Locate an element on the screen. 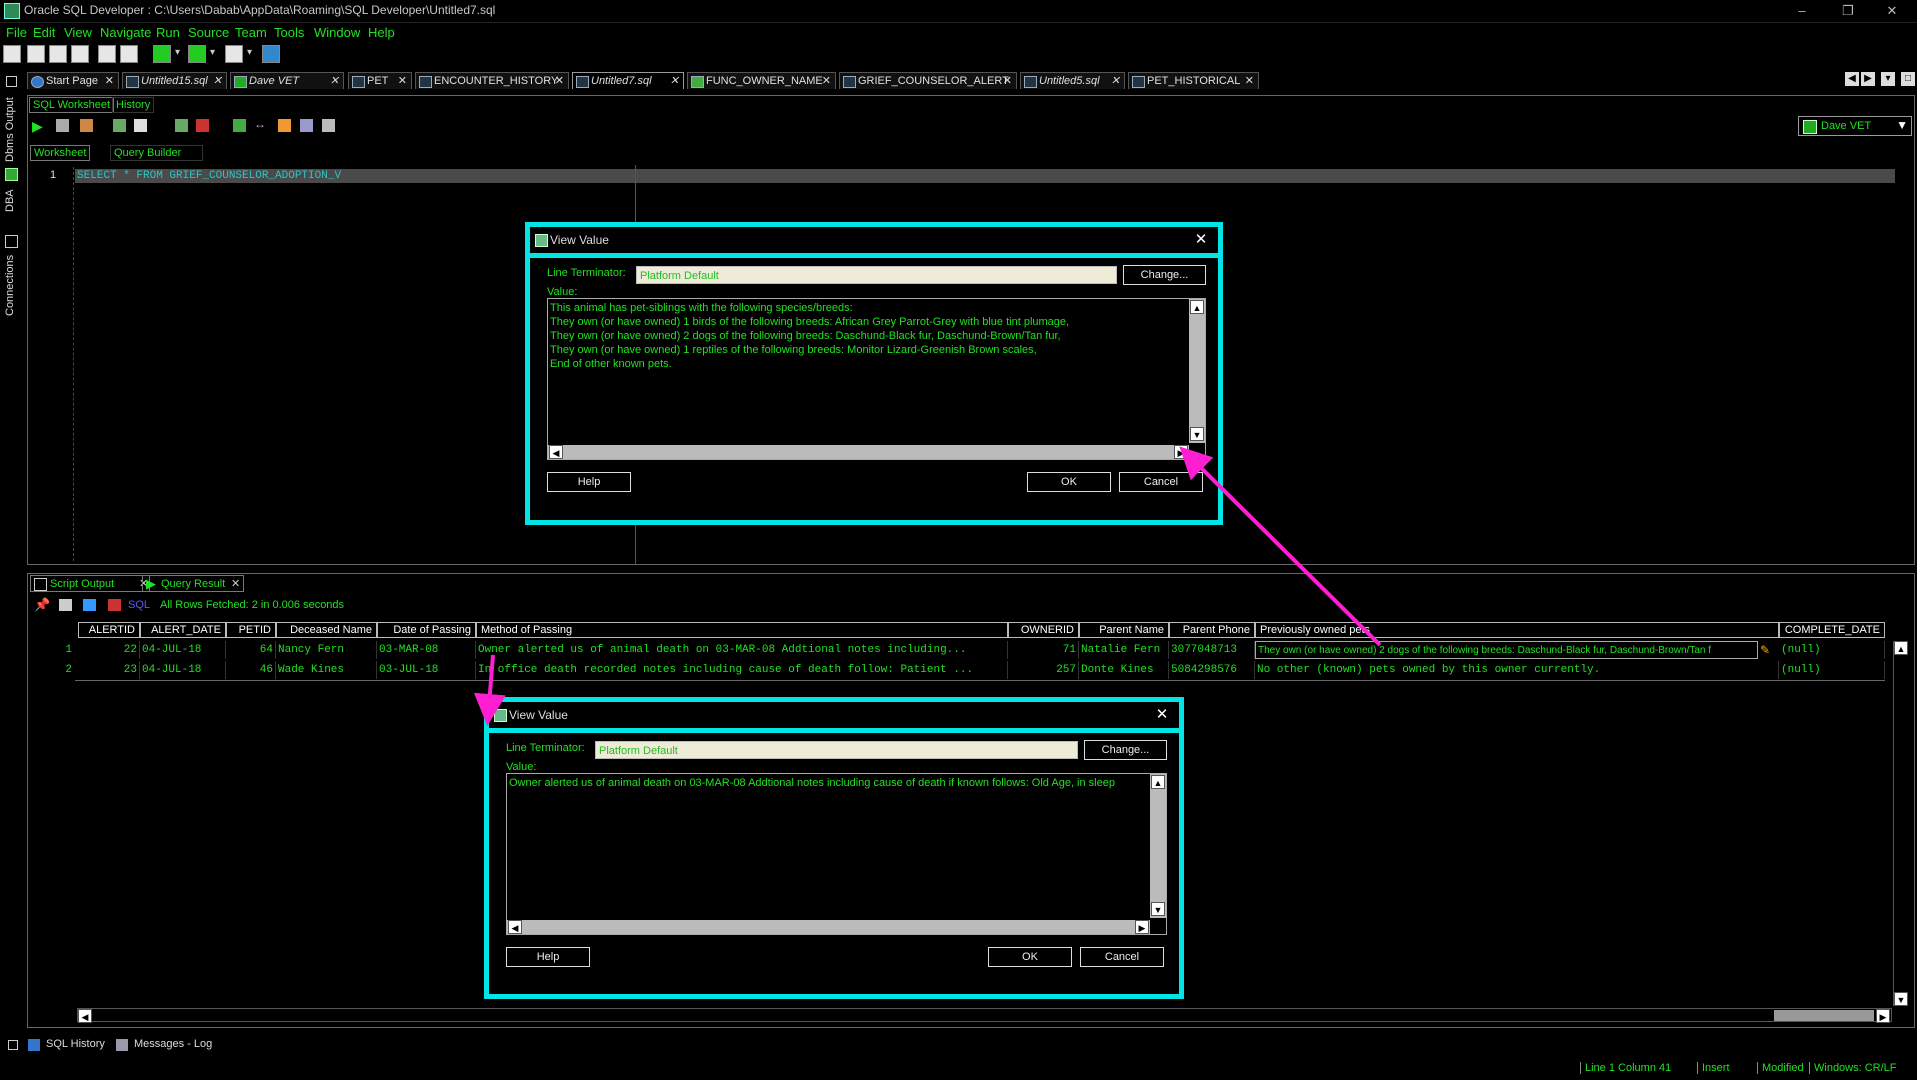 This screenshot has height=1080, width=1917. bottom-dock: SQL History Messages - Log is located at coordinates (156, 1046).